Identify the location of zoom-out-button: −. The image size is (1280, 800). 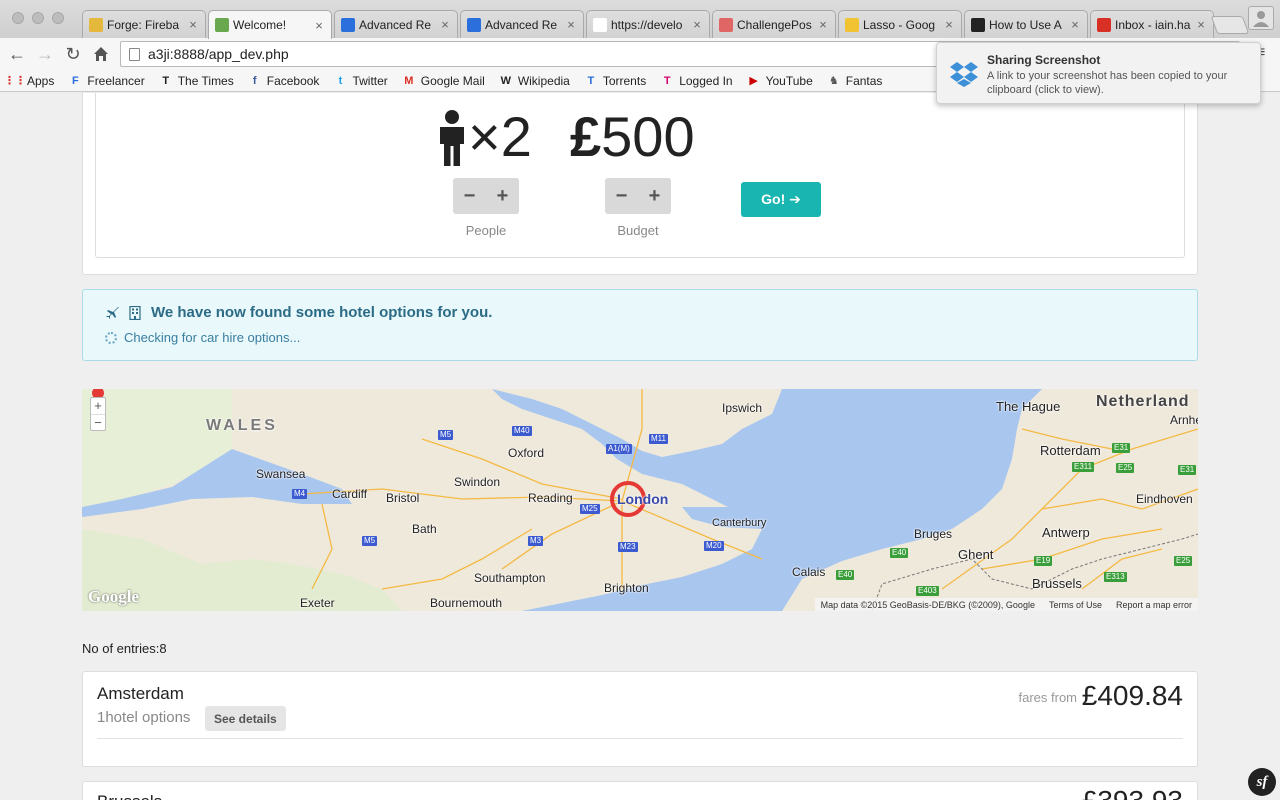
(98, 422).